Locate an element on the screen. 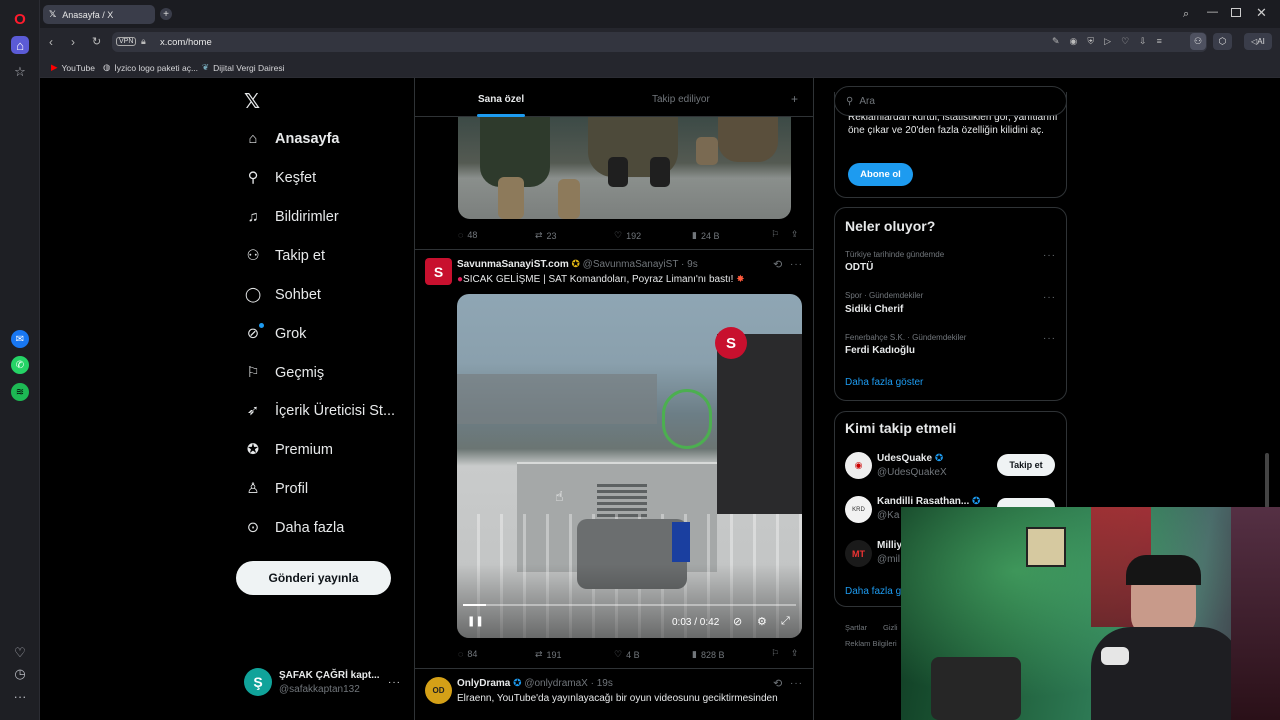 This screenshot has height=720, width=1280. account-menu-icon: ··· is located at coordinates (394, 682).